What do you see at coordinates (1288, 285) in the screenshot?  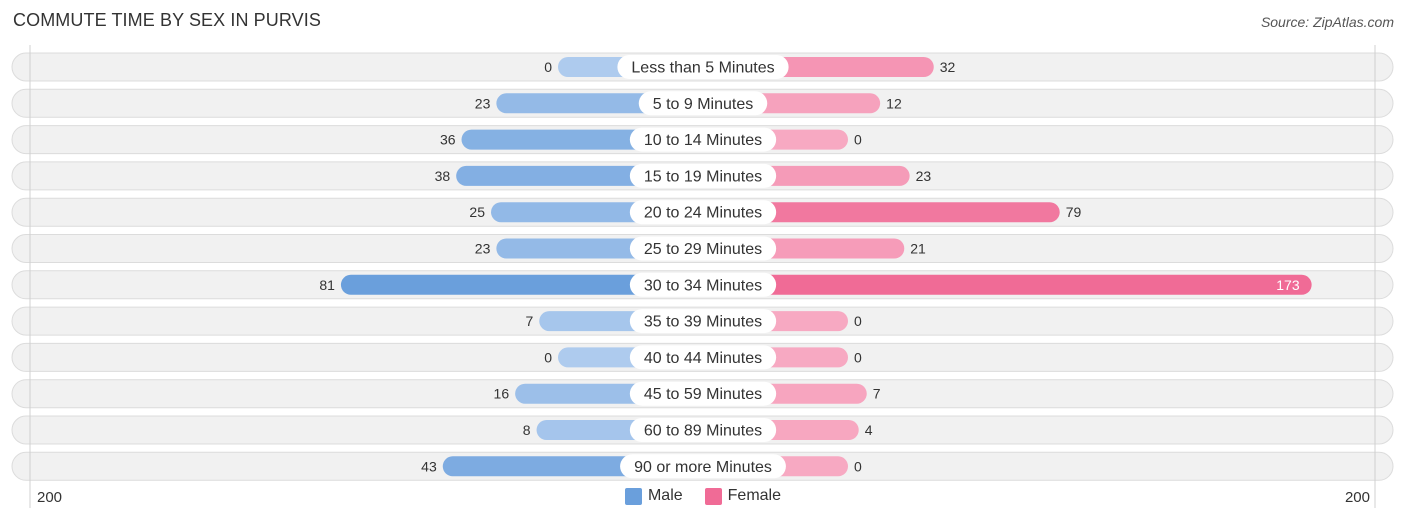 I see `value-label-female: 173` at bounding box center [1288, 285].